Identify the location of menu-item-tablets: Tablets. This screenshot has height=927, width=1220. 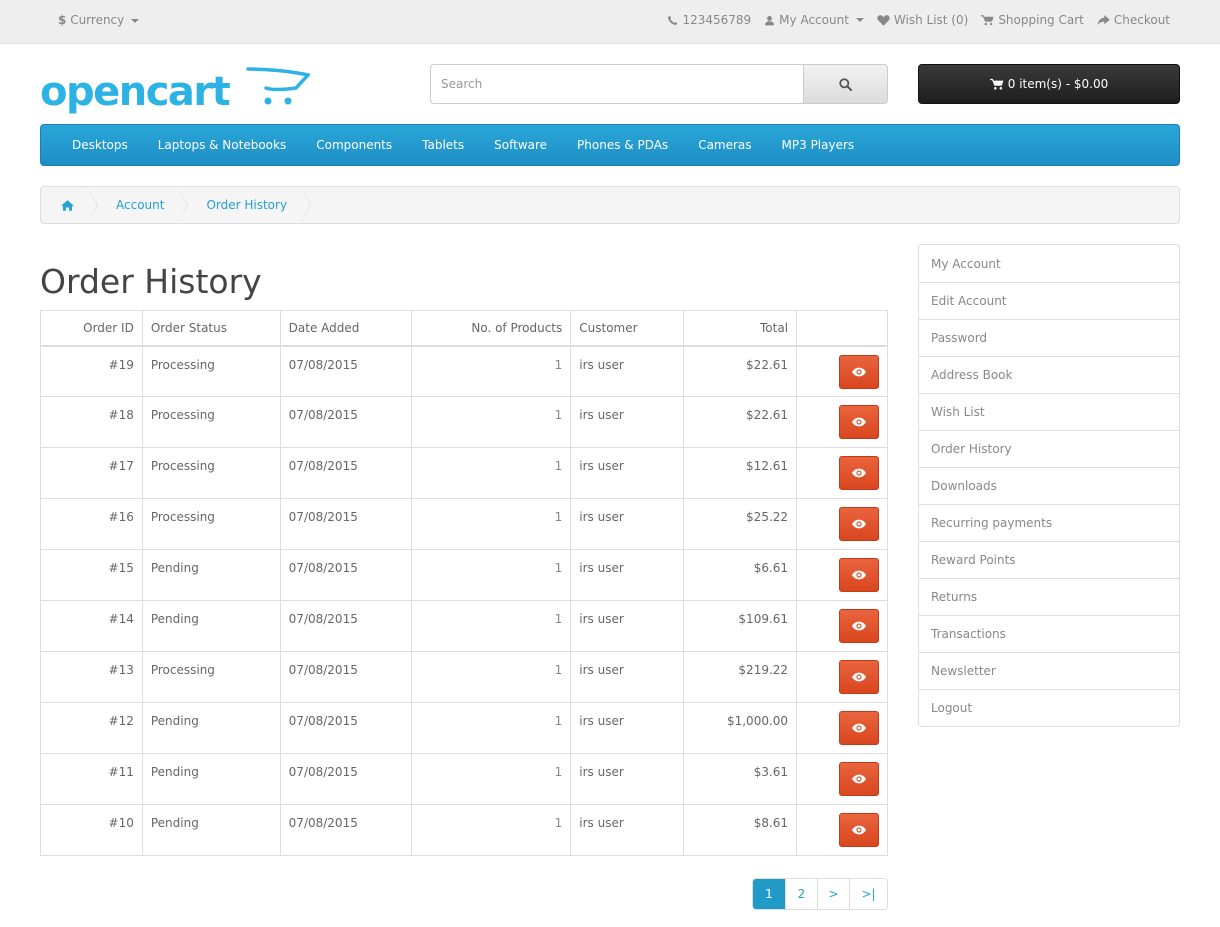
(443, 145).